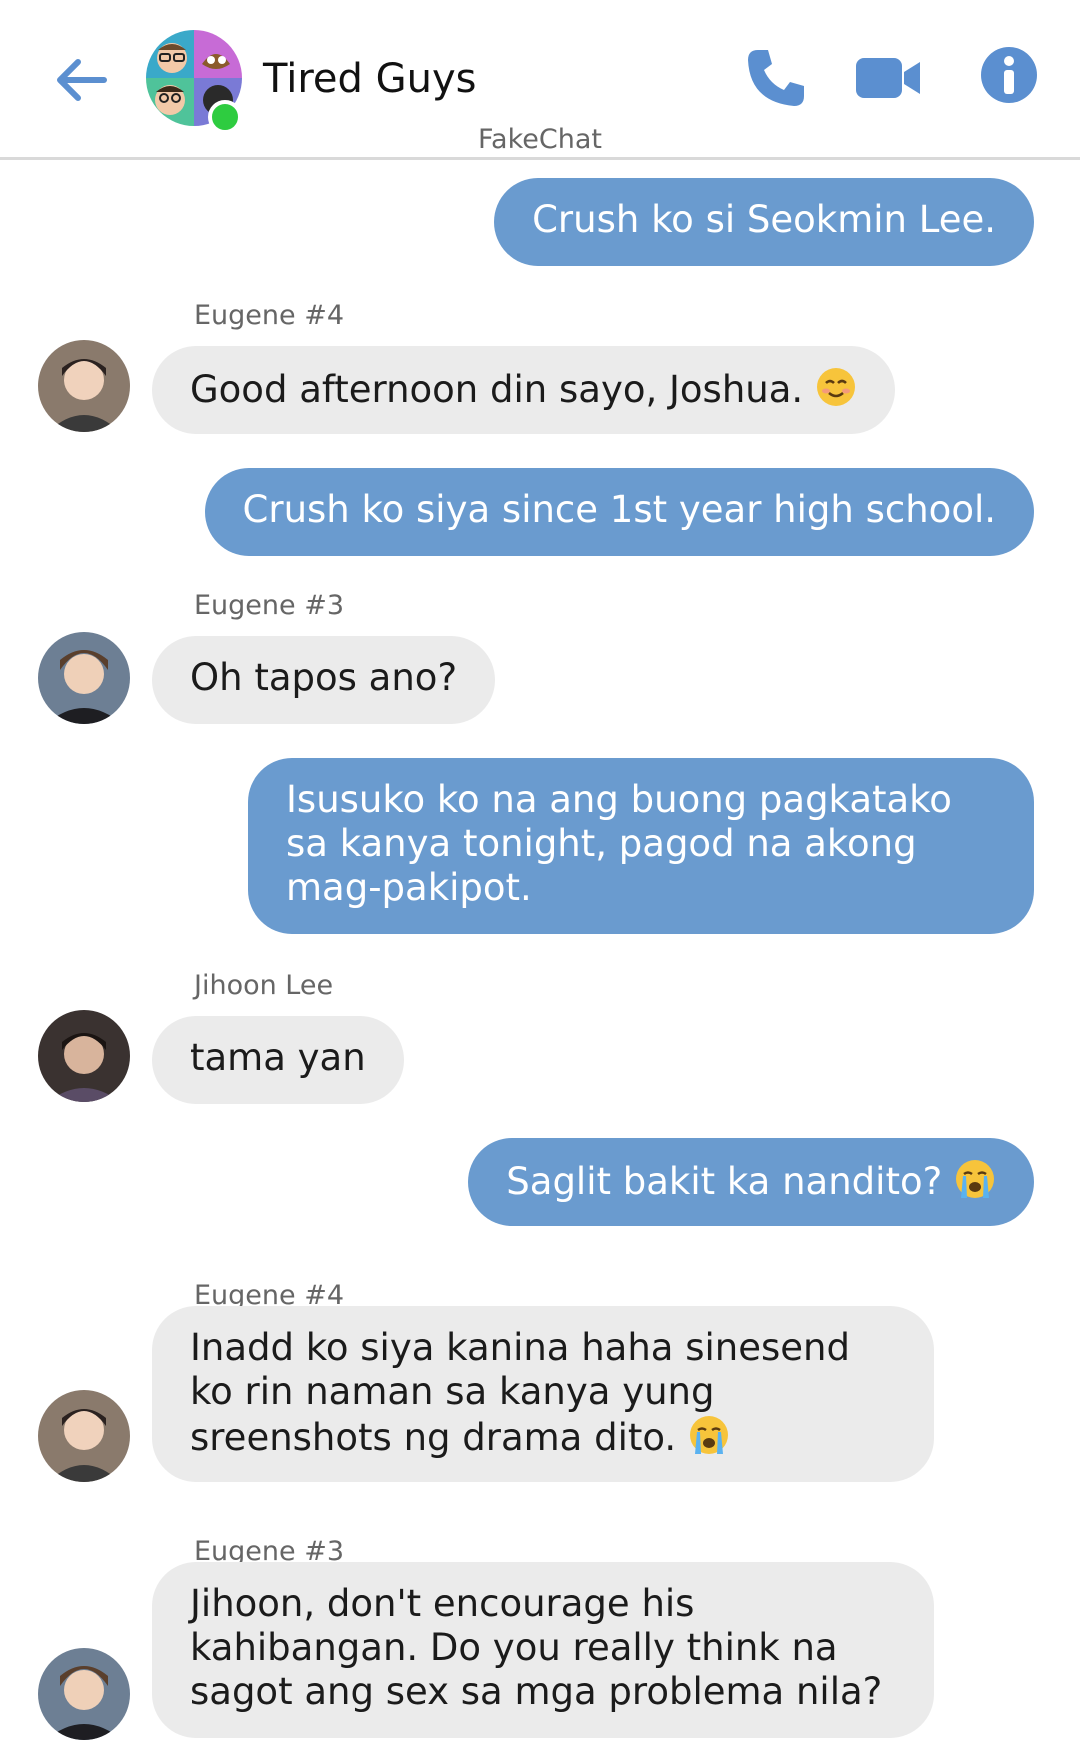  I want to click on message-text: Crush ko si Seokmin Lee., so click(764, 219).